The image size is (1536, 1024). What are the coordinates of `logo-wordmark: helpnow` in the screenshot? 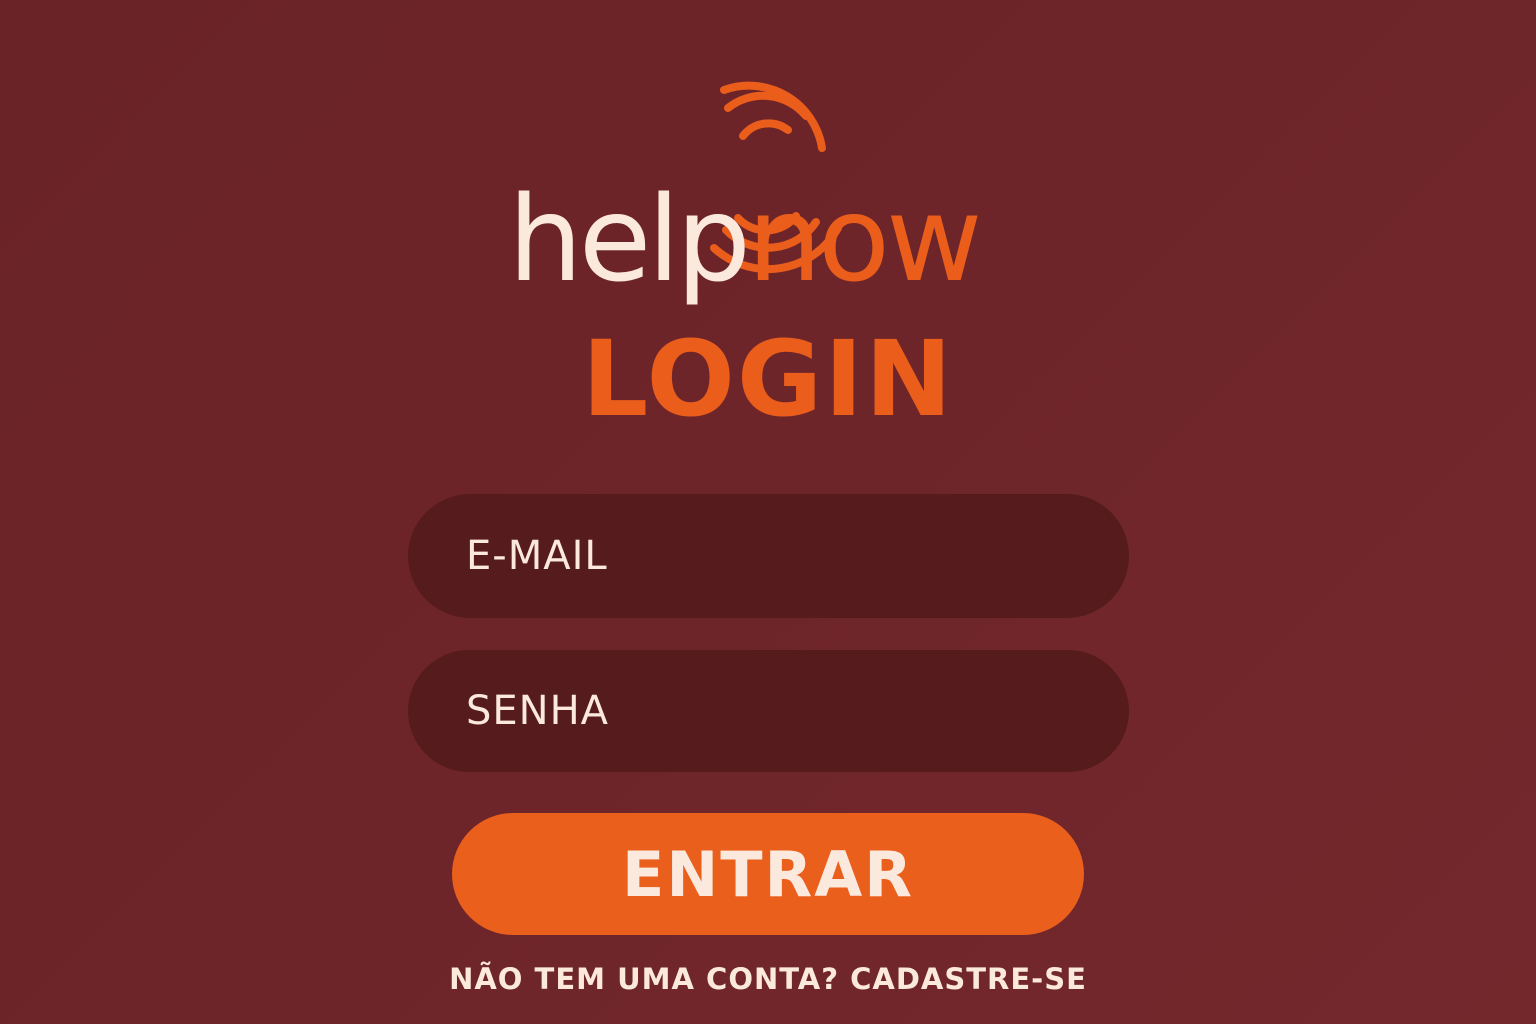 It's located at (745, 239).